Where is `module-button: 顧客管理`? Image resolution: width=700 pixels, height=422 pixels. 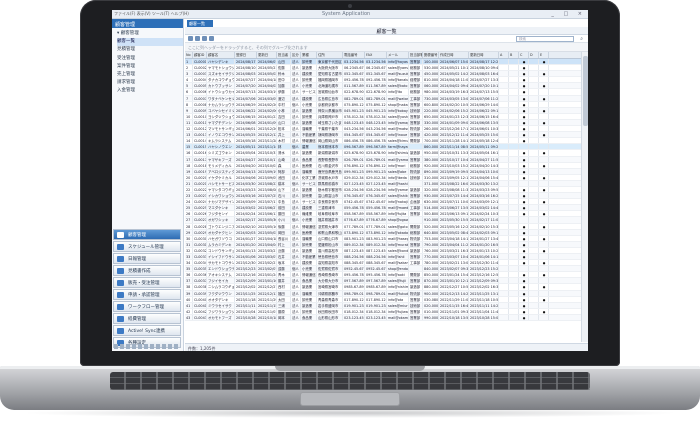 module-button: 顧客管理 is located at coordinates (147, 234).